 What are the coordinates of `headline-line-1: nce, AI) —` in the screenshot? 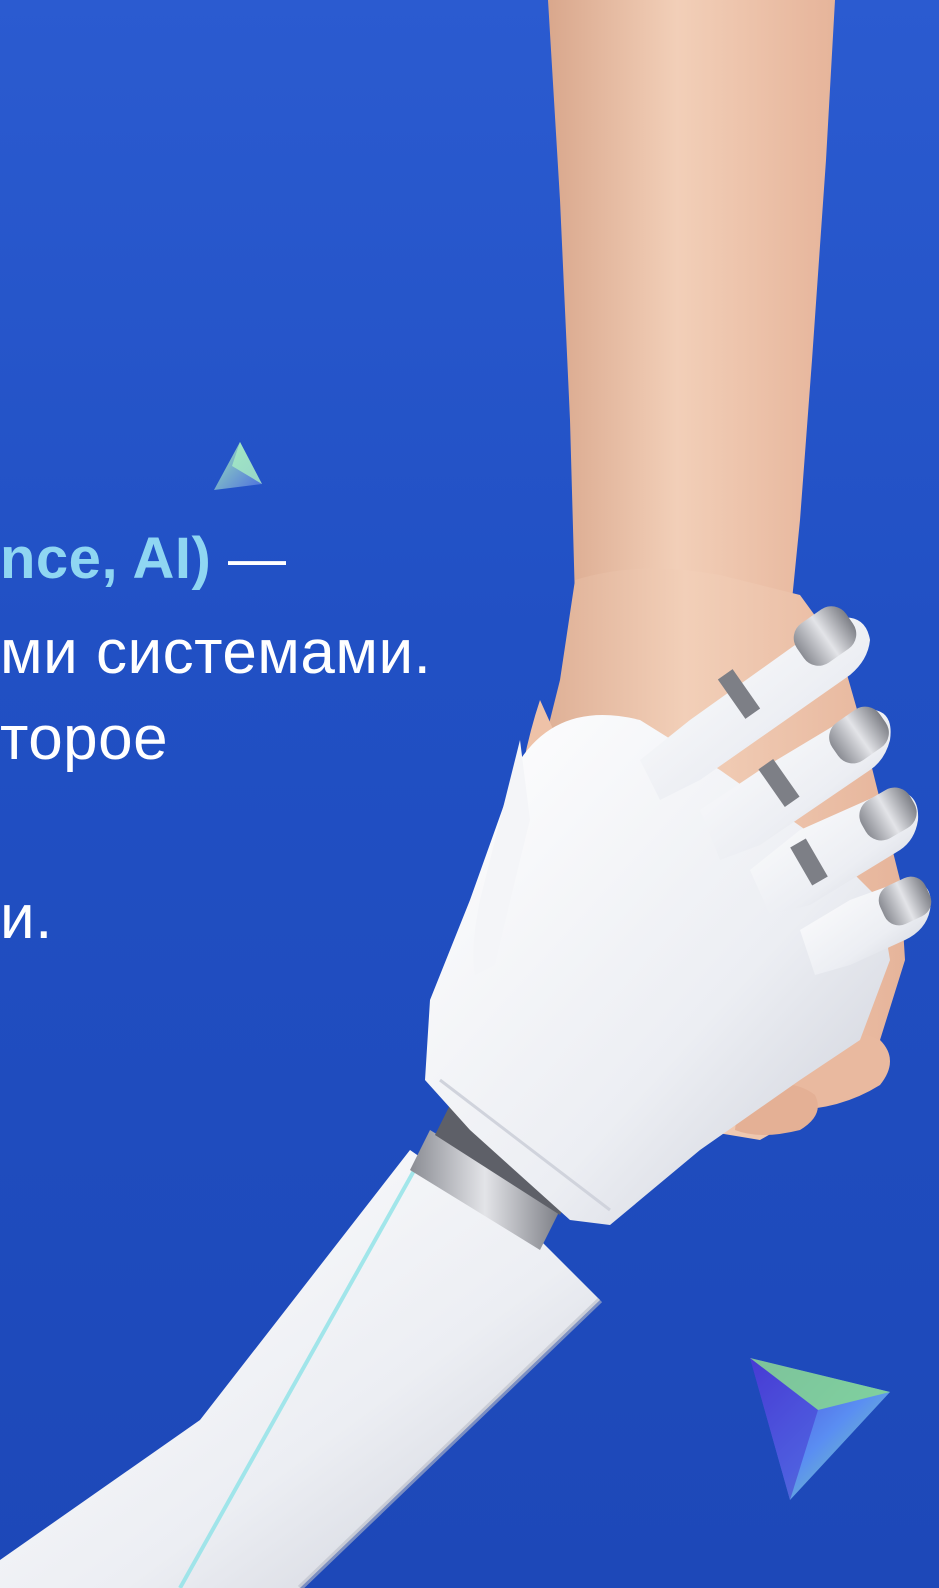 It's located at (143, 559).